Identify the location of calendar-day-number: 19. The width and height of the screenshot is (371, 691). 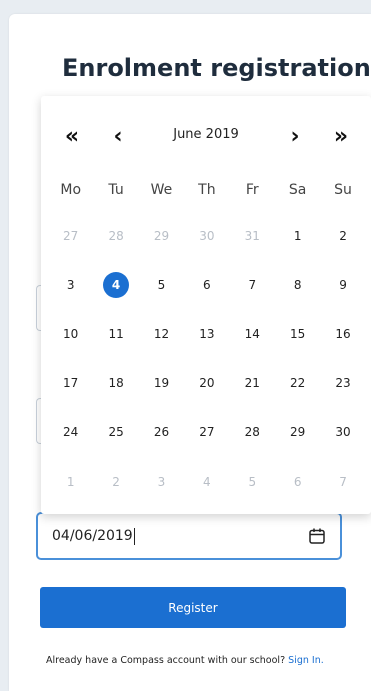
(161, 383).